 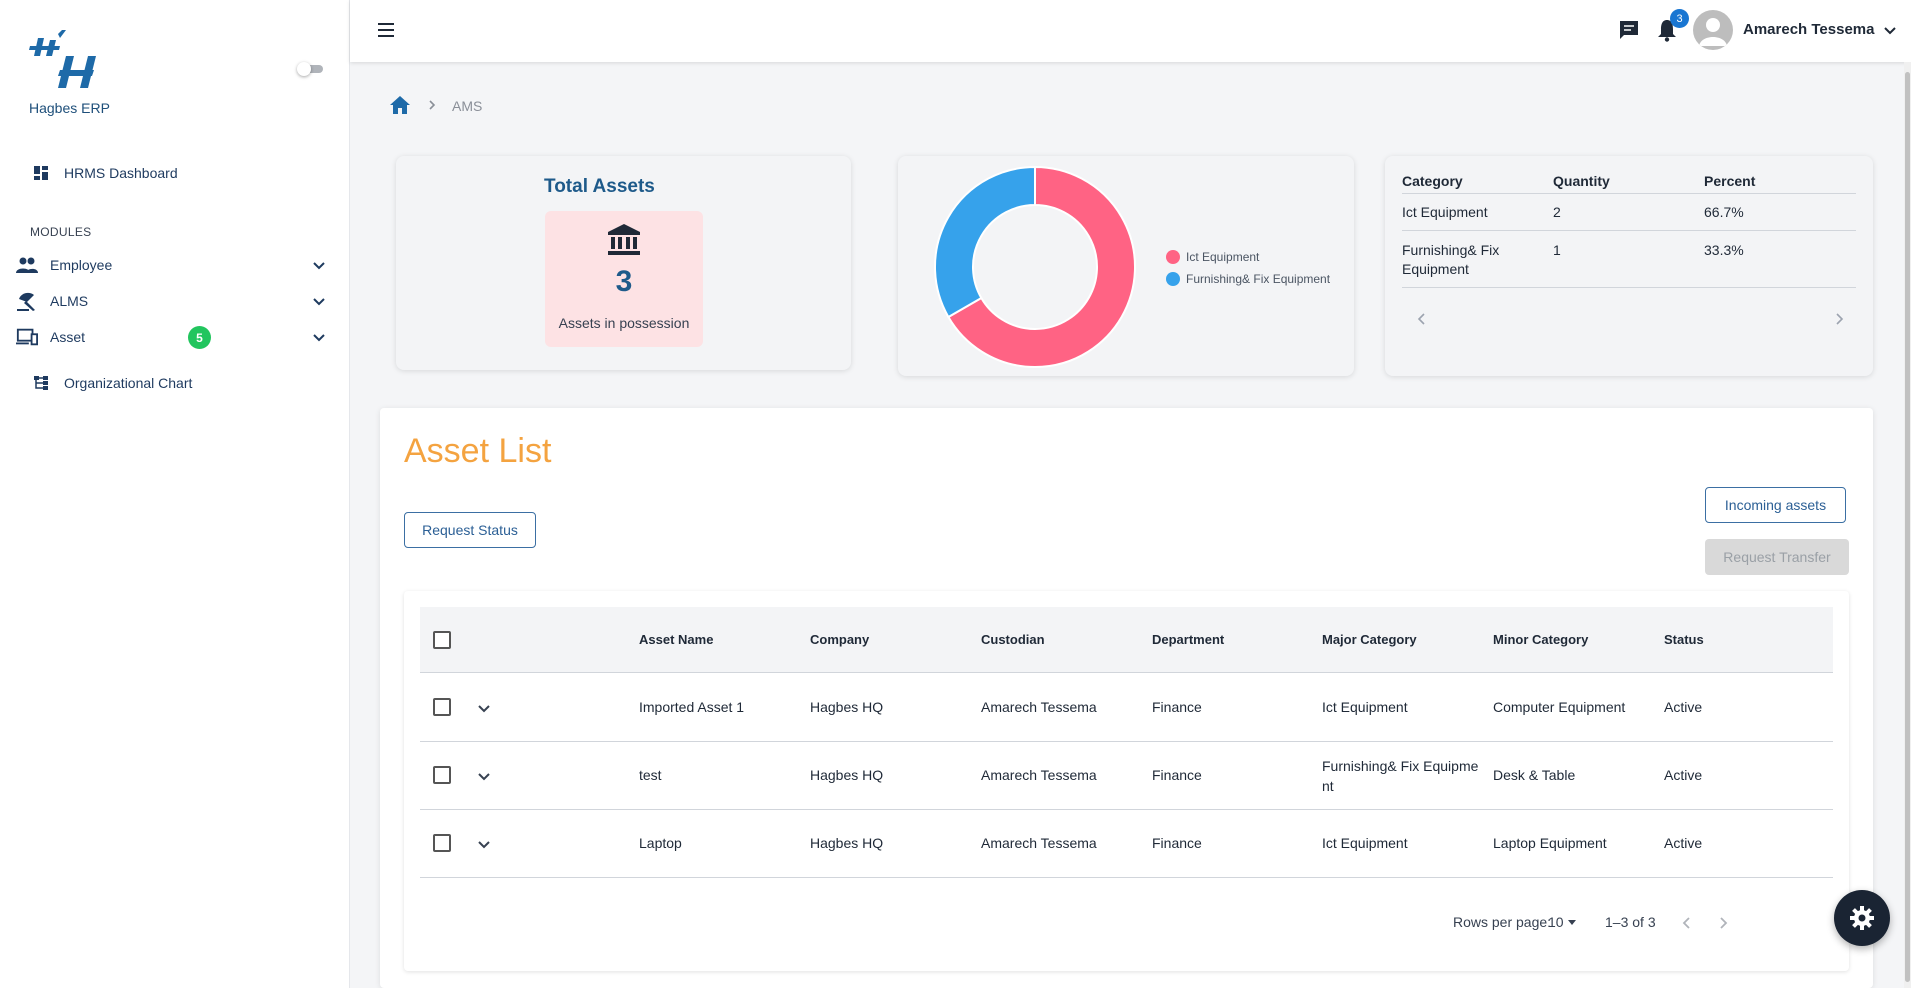 What do you see at coordinates (1130, 31) in the screenshot?
I see `top-bar: 3 Amarech Tessema` at bounding box center [1130, 31].